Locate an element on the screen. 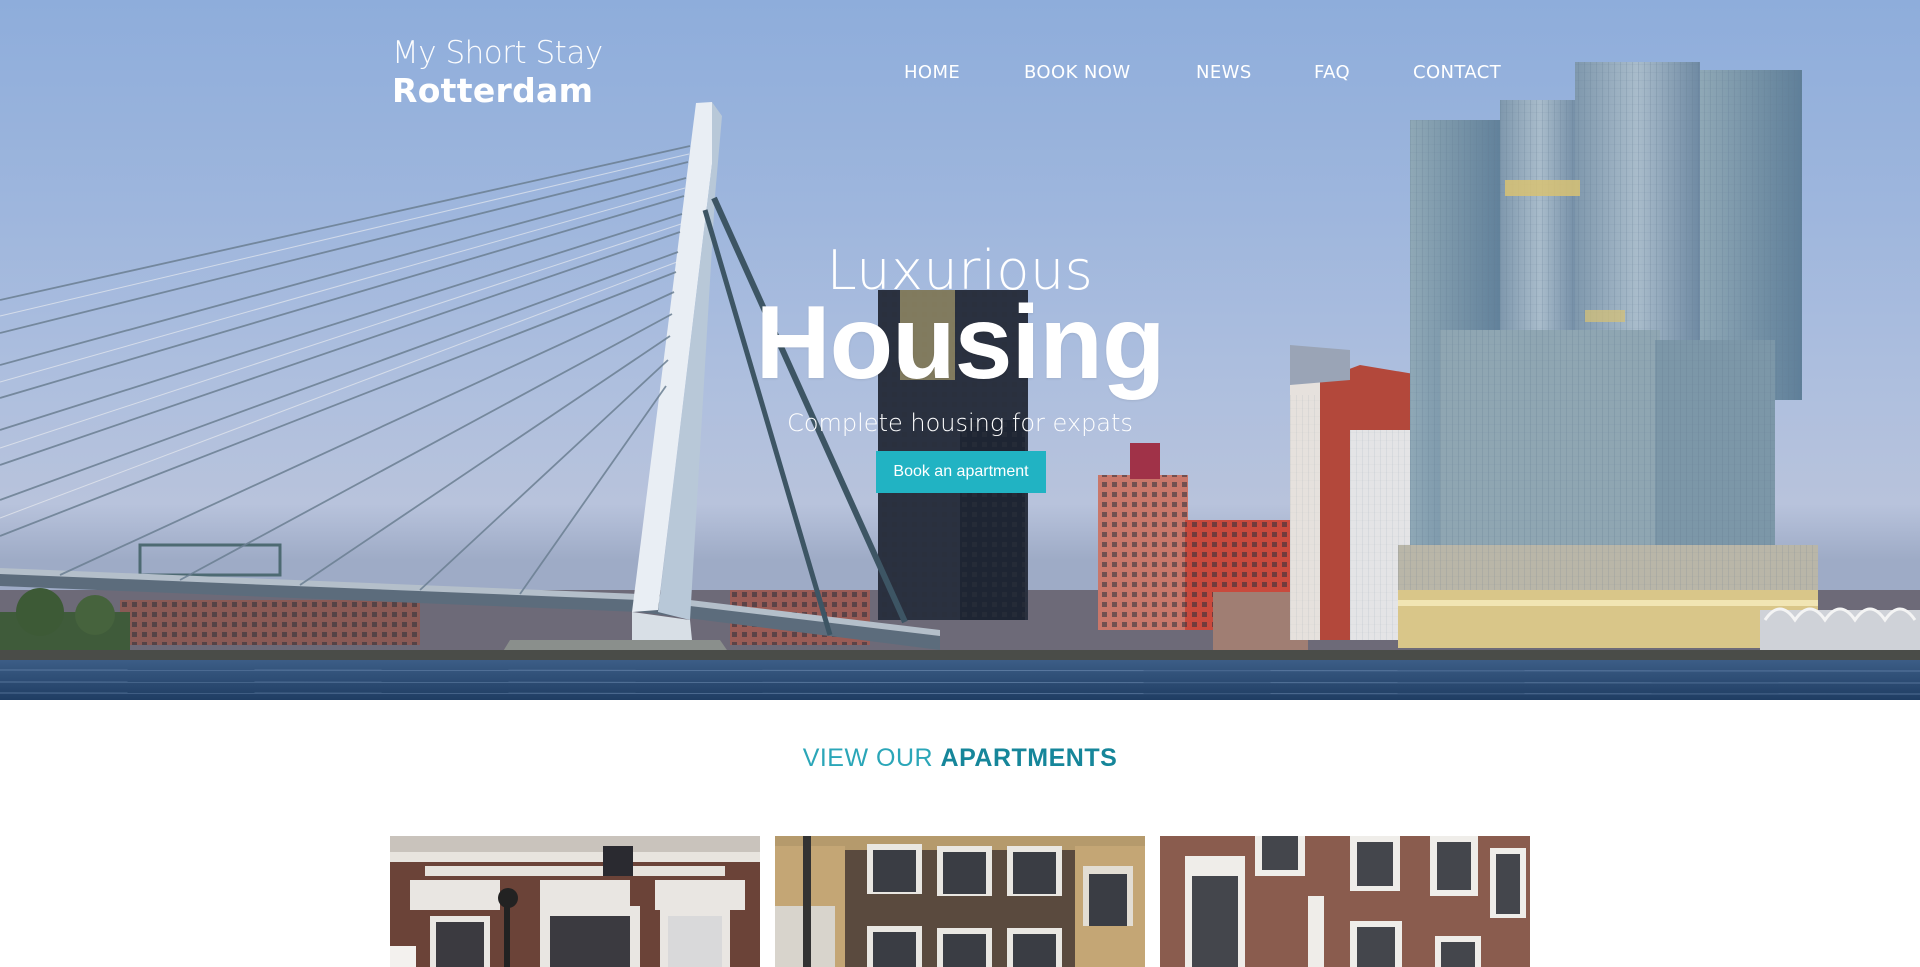 The width and height of the screenshot is (1920, 967). apartments-heading: VIEW OUR APARTMENTS is located at coordinates (960, 758).